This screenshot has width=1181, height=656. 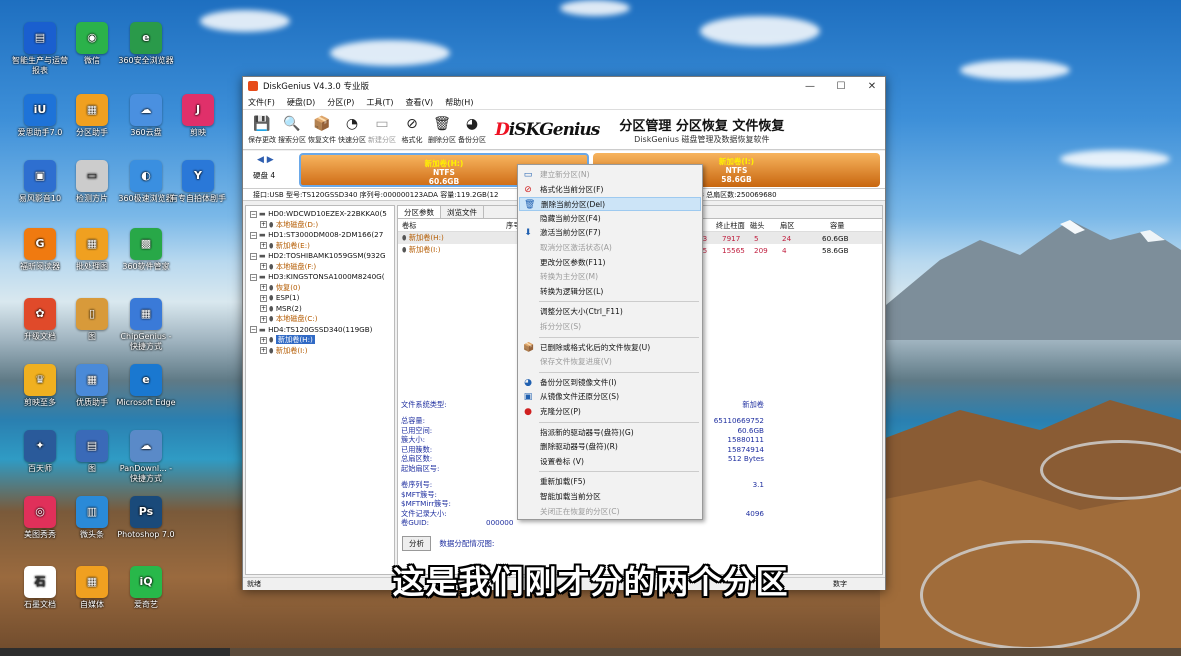 I want to click on desktop-icon: ▯ 图, so click(x=92, y=320).